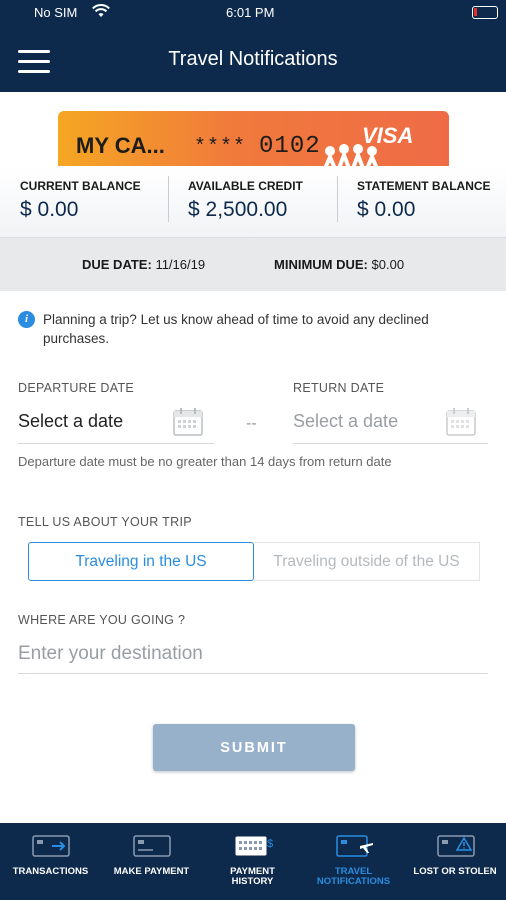 The width and height of the screenshot is (506, 900). What do you see at coordinates (346, 421) in the screenshot?
I see `return-date-placeholder: Select a date` at bounding box center [346, 421].